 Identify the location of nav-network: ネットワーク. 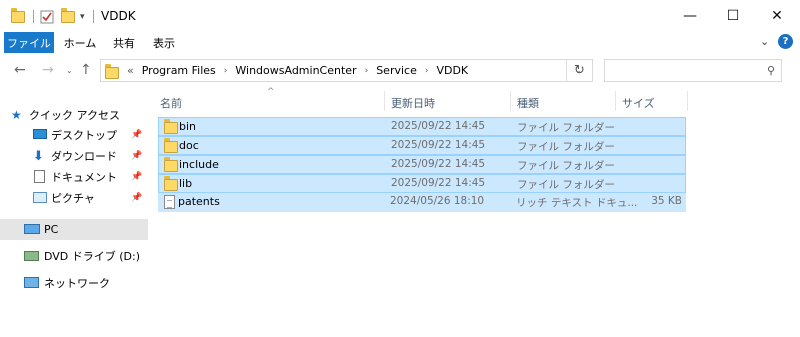
(74, 283).